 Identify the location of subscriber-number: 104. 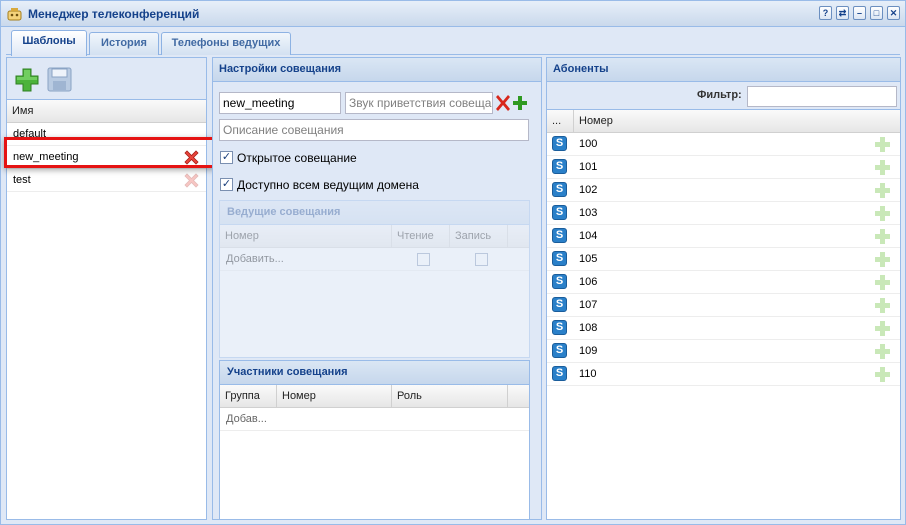
(588, 236).